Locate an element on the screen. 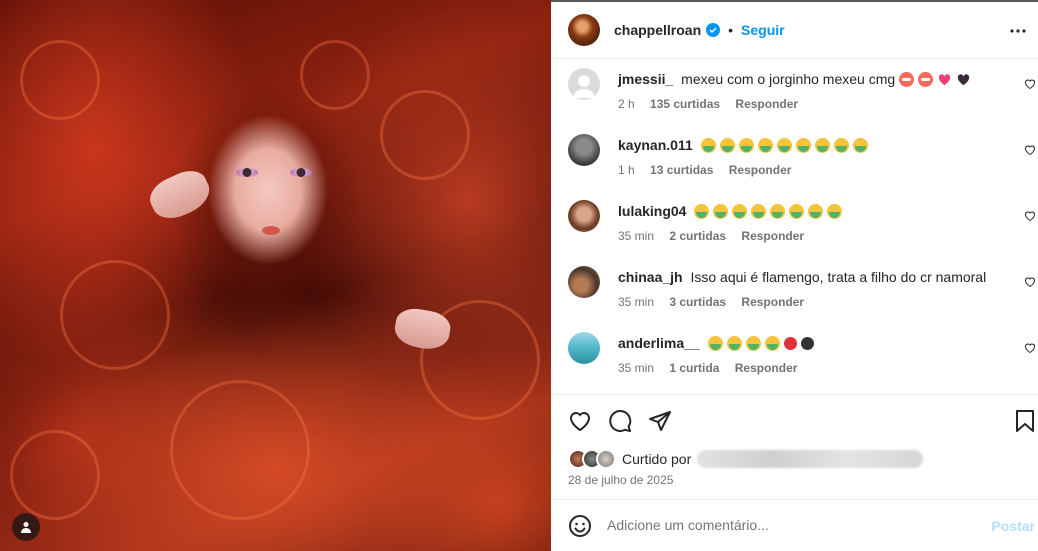 The image size is (1038, 551). emoji-smile-icon is located at coordinates (580, 526).